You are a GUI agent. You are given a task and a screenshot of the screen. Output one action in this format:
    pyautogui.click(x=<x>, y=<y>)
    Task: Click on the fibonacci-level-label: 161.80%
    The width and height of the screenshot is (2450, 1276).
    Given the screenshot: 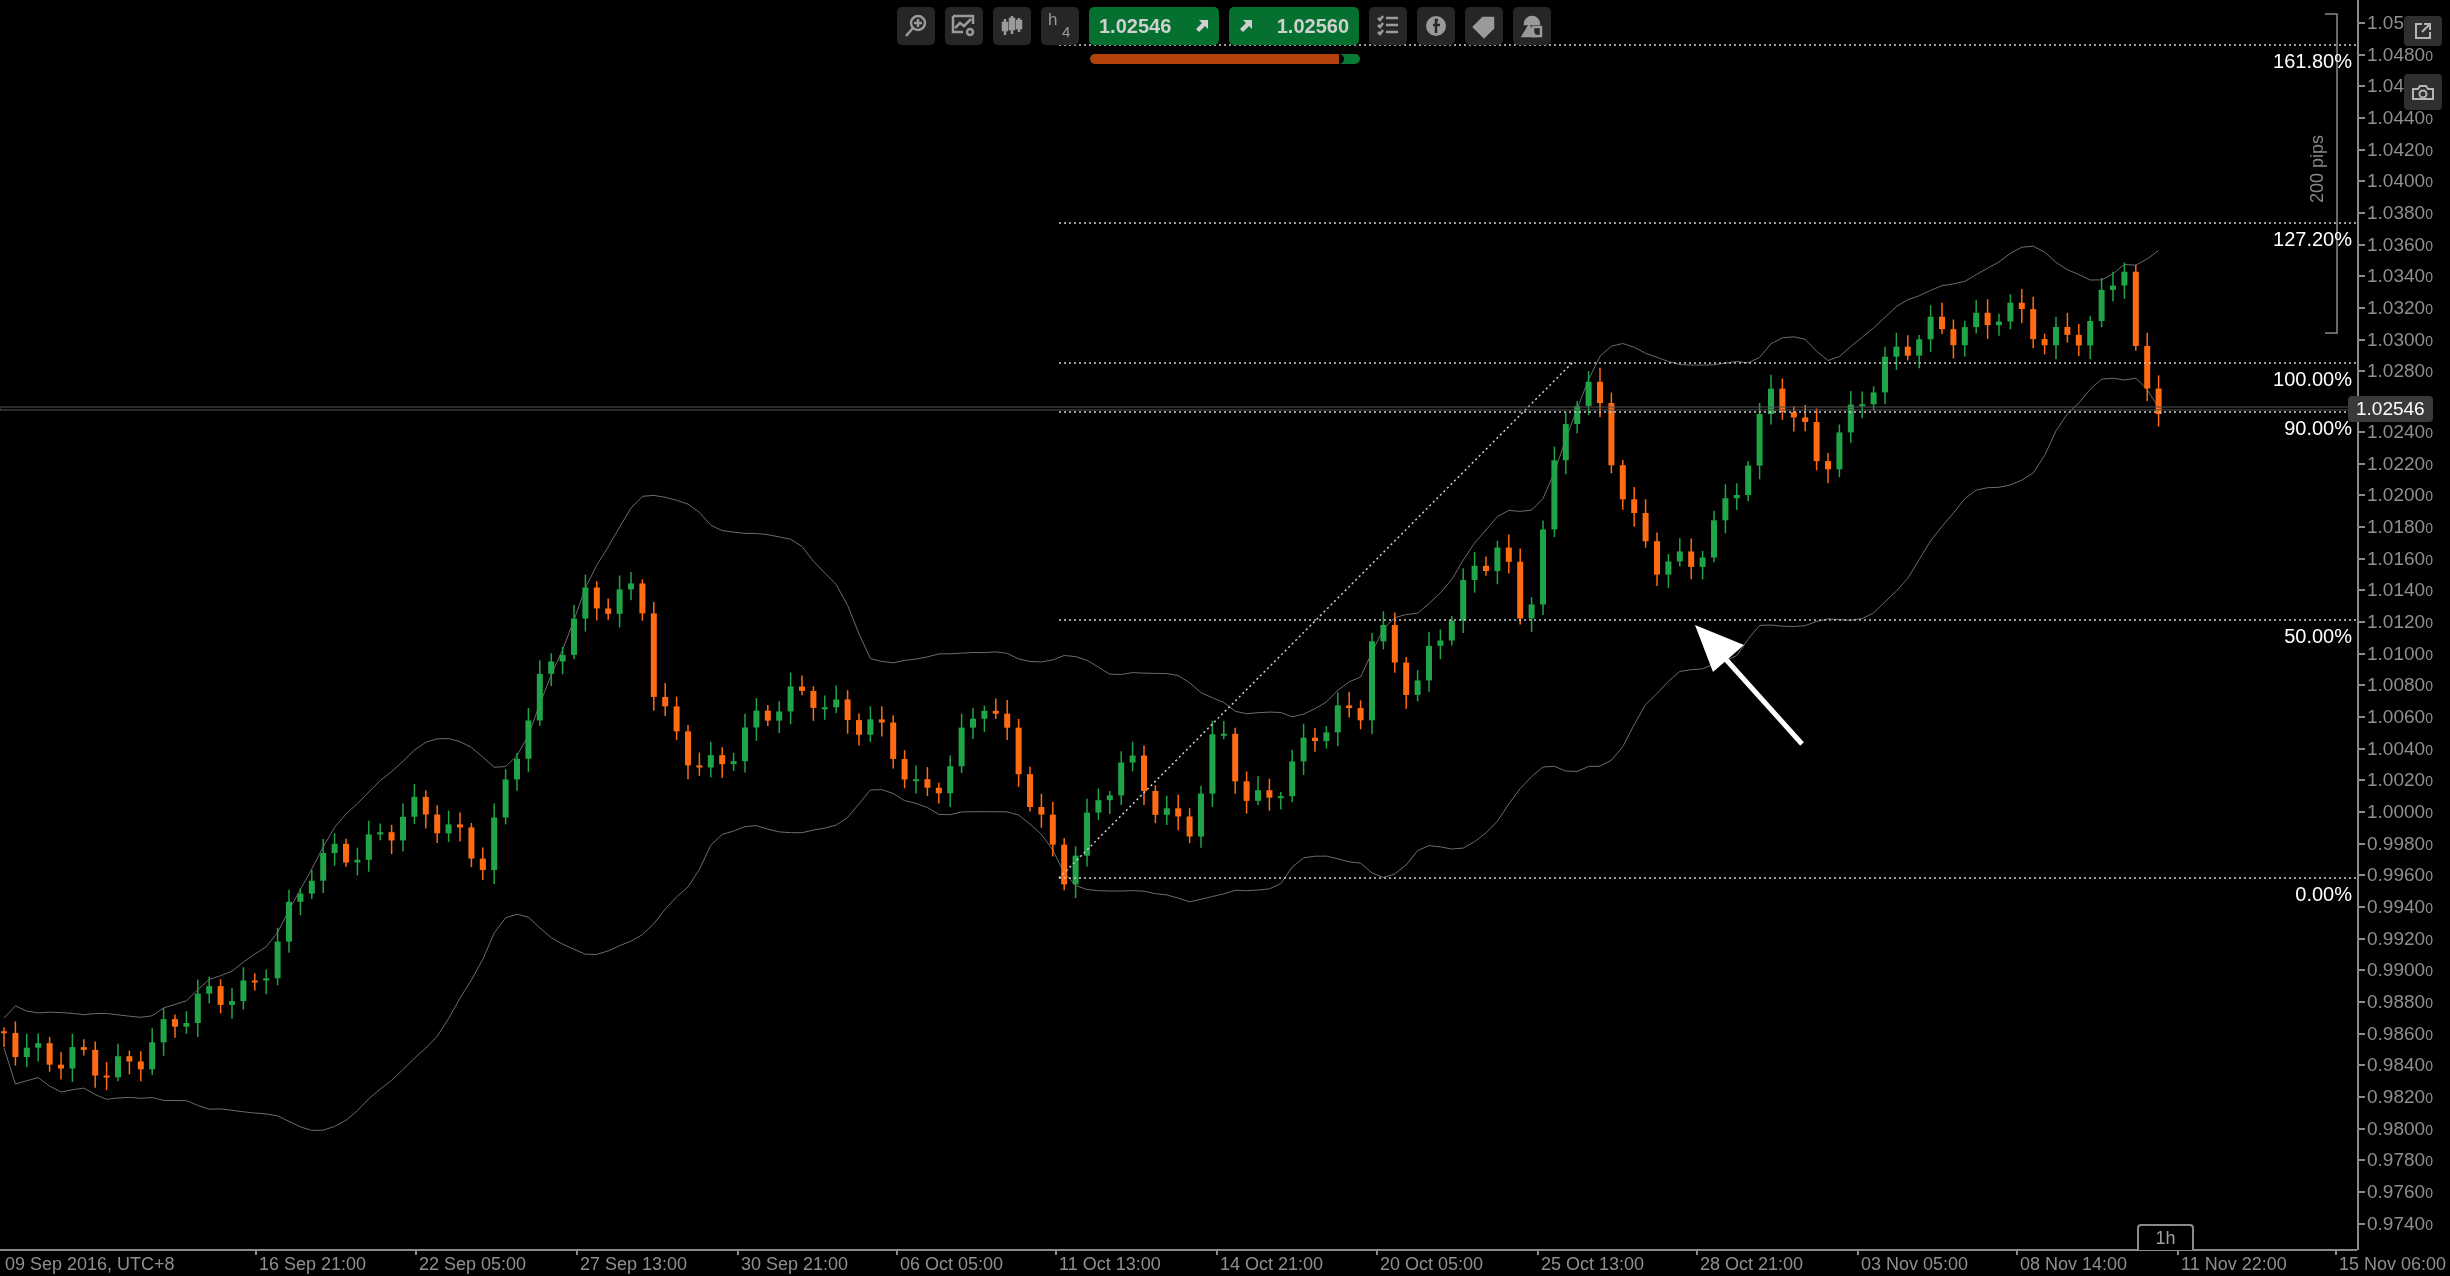 What is the action you would take?
    pyautogui.click(x=2312, y=61)
    